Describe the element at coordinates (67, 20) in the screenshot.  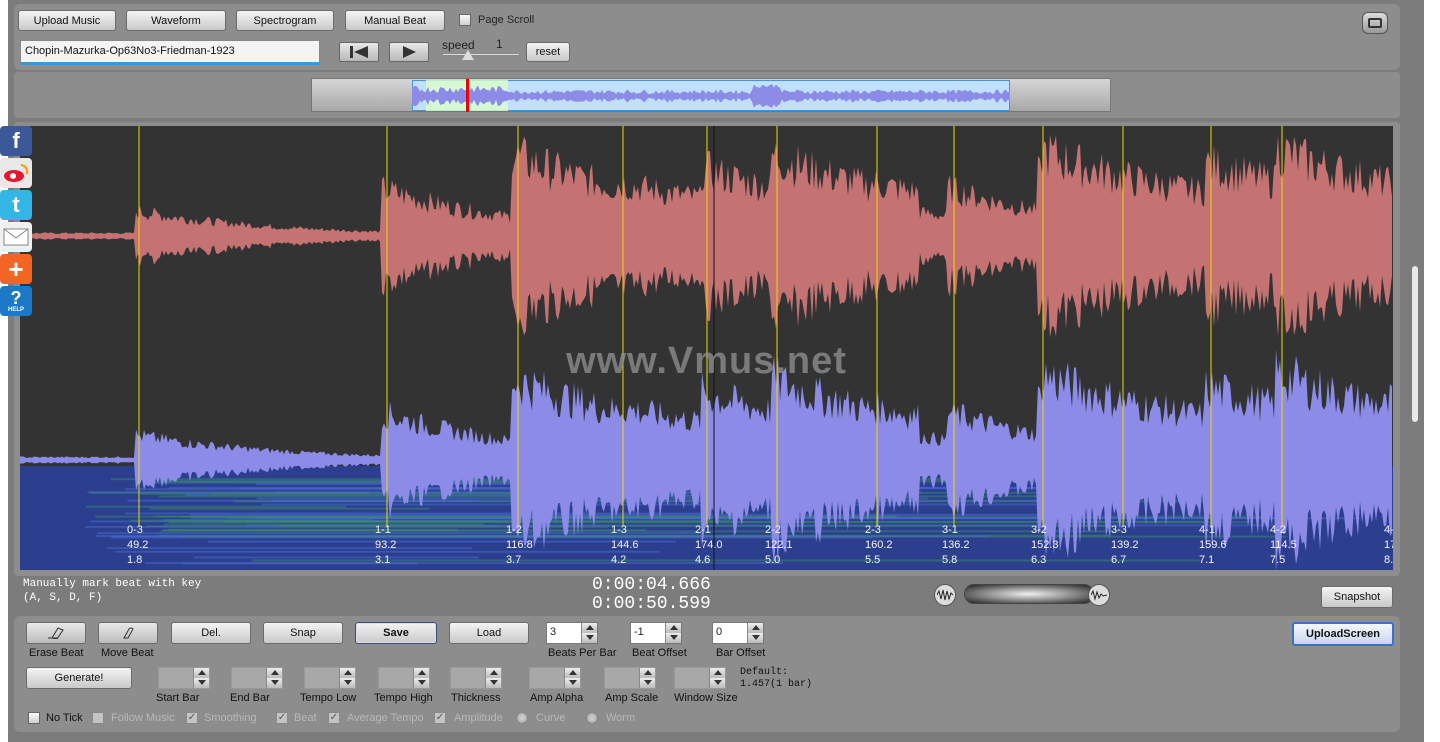
I see `upload-music-button: Upload Music` at that location.